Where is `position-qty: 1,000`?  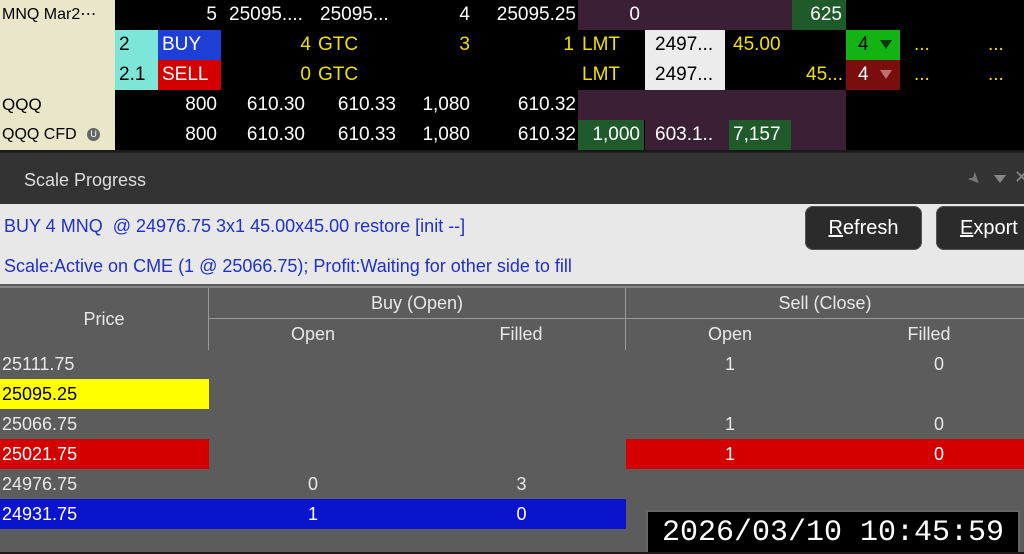 position-qty: 1,000 is located at coordinates (611, 135).